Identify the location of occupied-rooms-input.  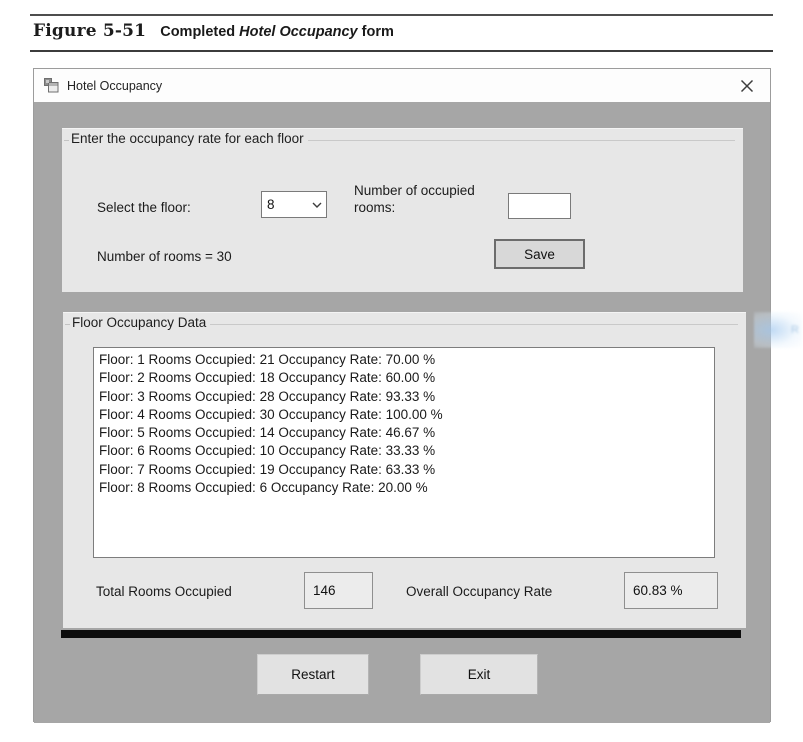
(539, 206).